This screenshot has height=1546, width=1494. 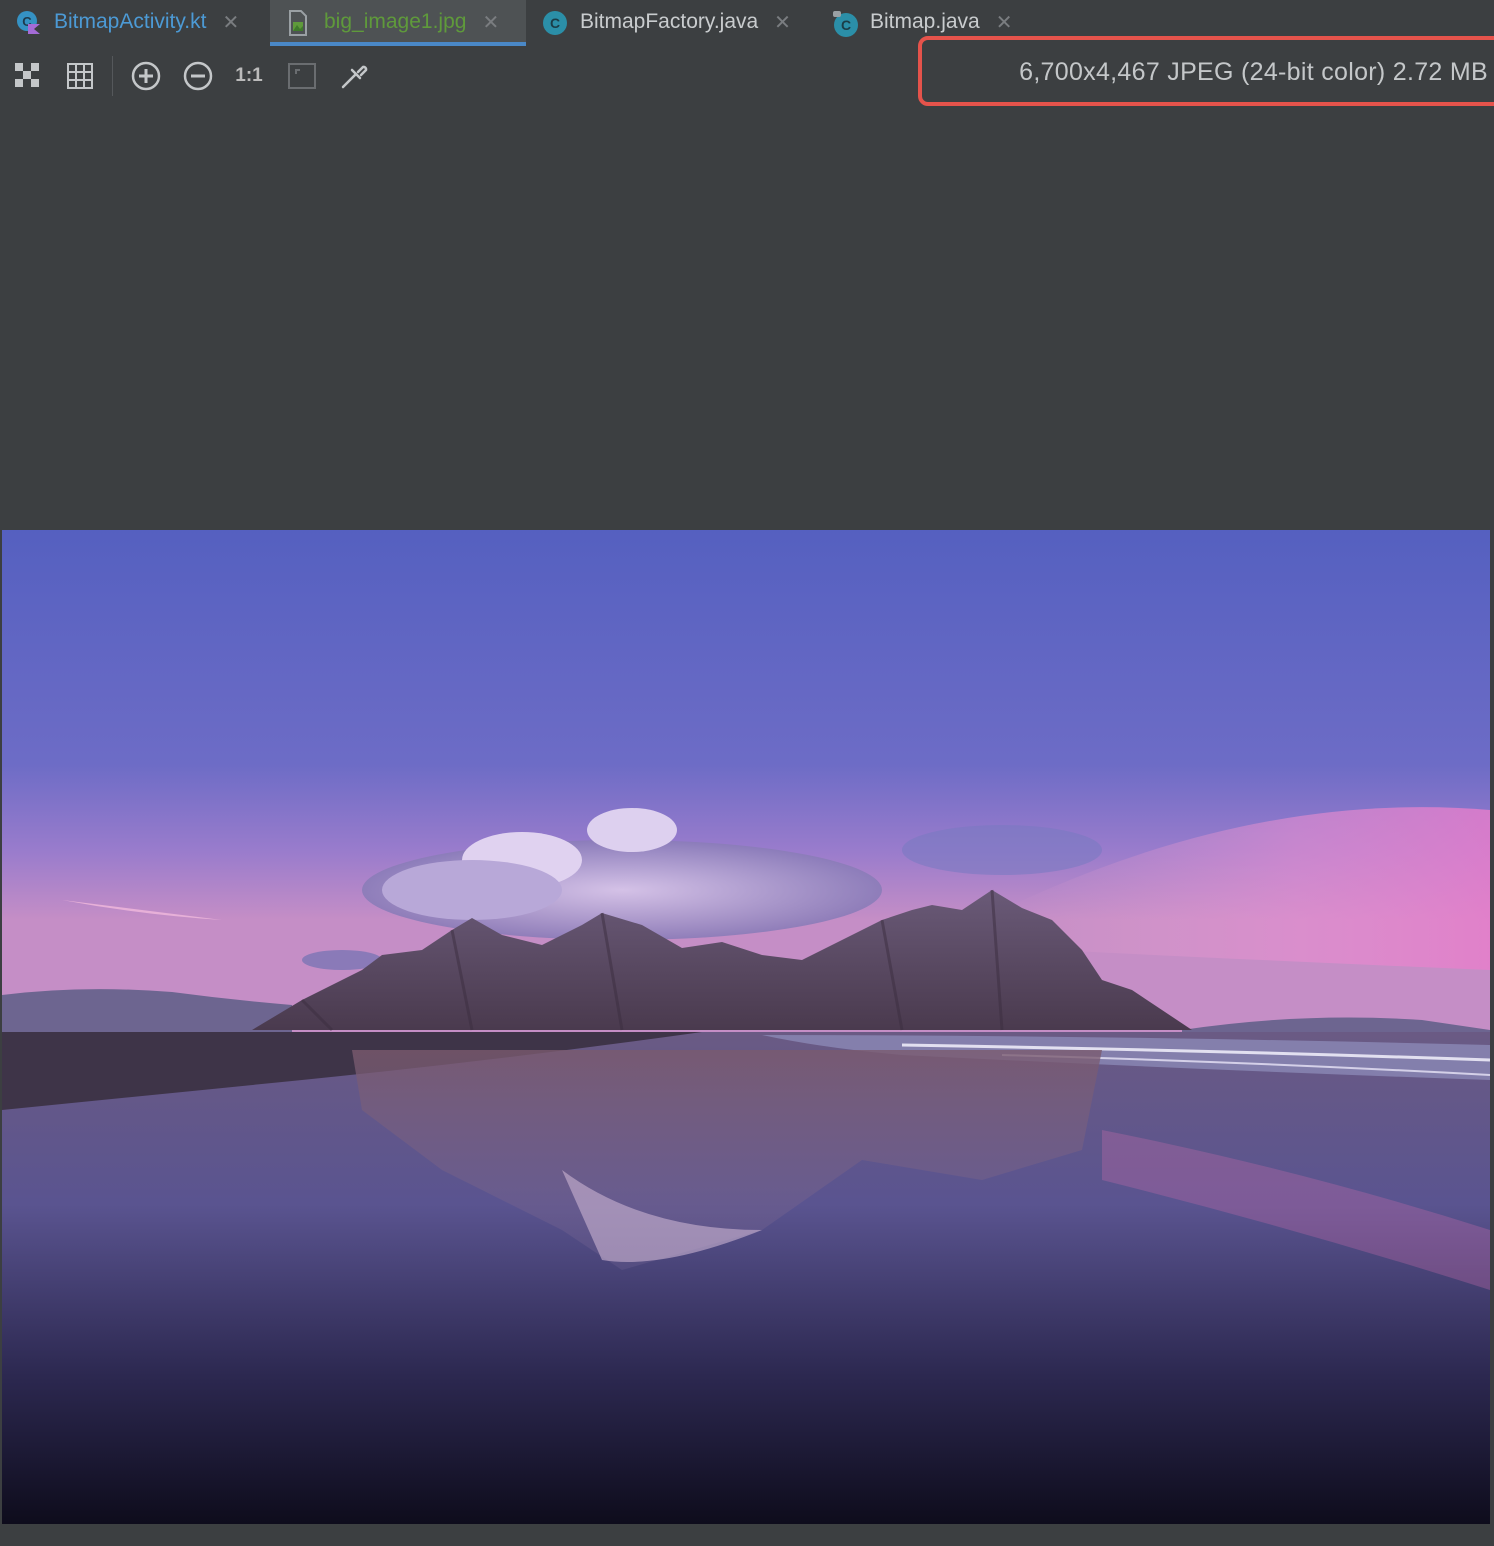 I want to click on image-info-label: 6,700x4,467 JPEG (24-bit color) 2.72 MB, so click(x=1253, y=72).